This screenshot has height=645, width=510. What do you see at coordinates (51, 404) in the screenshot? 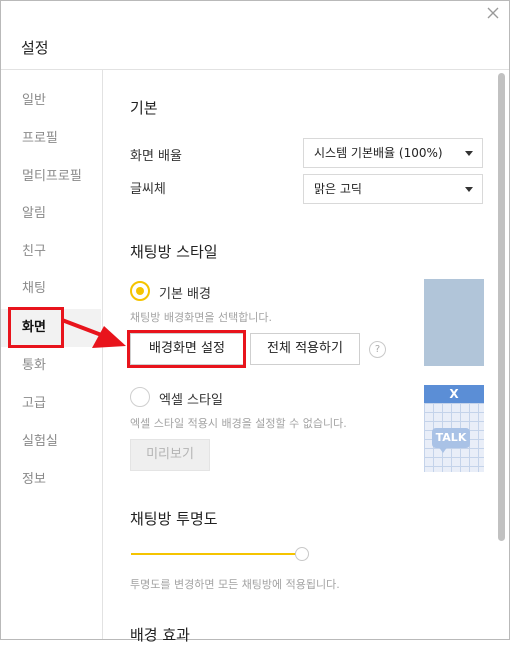
I see `sidebar-item-advanced: 고급` at bounding box center [51, 404].